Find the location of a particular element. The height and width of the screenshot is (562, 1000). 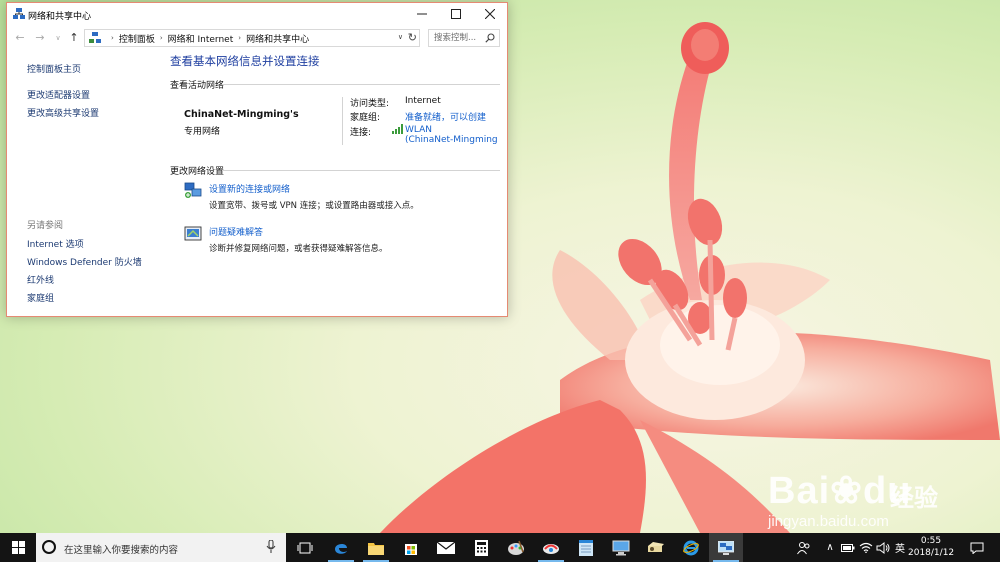

taskbar-store-button is located at coordinates (411, 547).